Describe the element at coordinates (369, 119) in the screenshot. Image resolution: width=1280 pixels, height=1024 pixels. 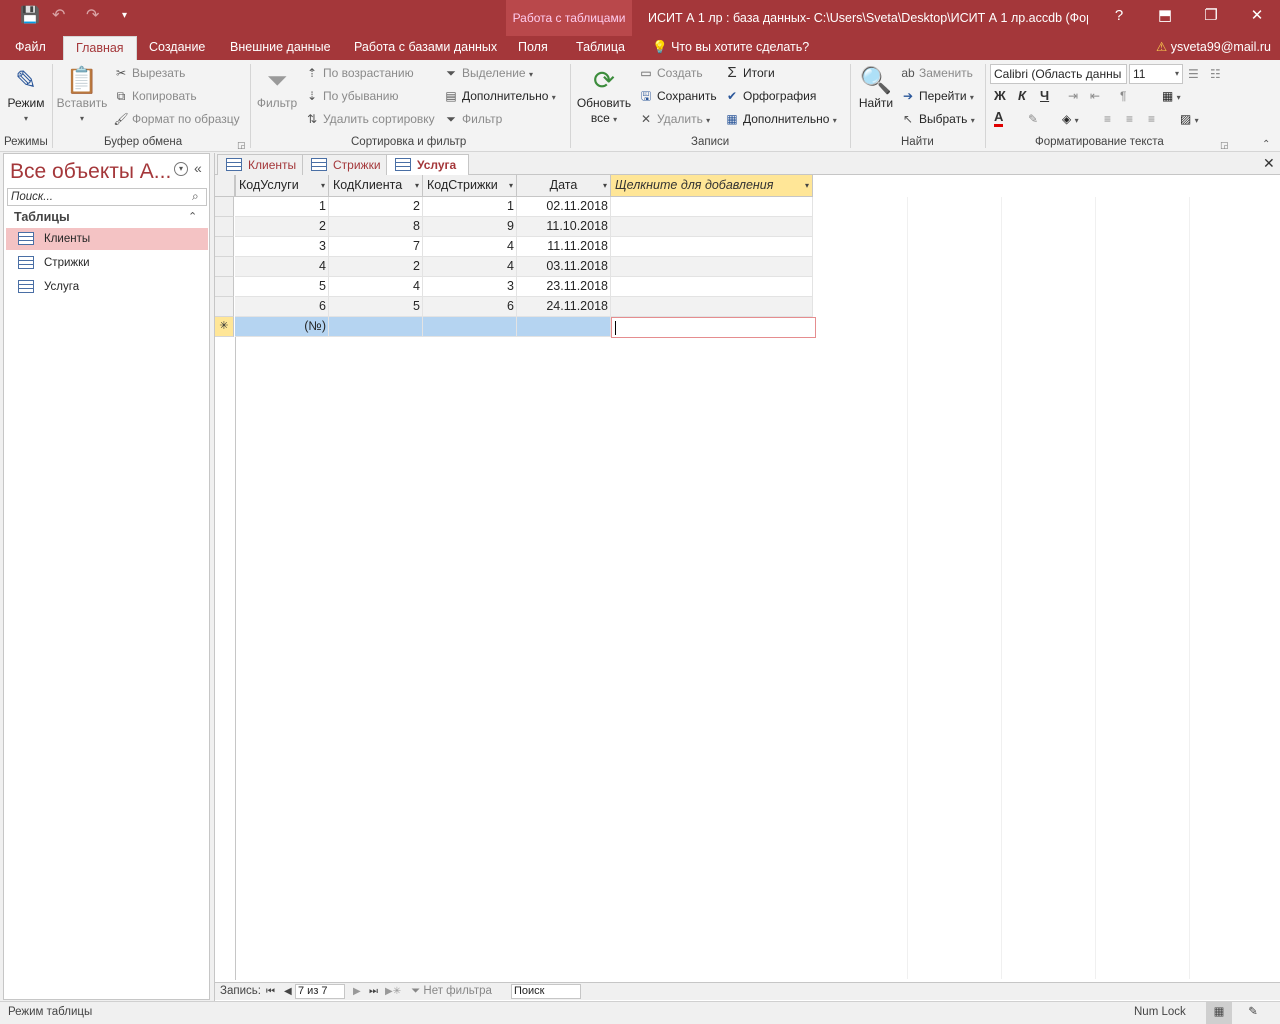
I see `remove-sort-button: ⇅ Удалить сортировку` at that location.